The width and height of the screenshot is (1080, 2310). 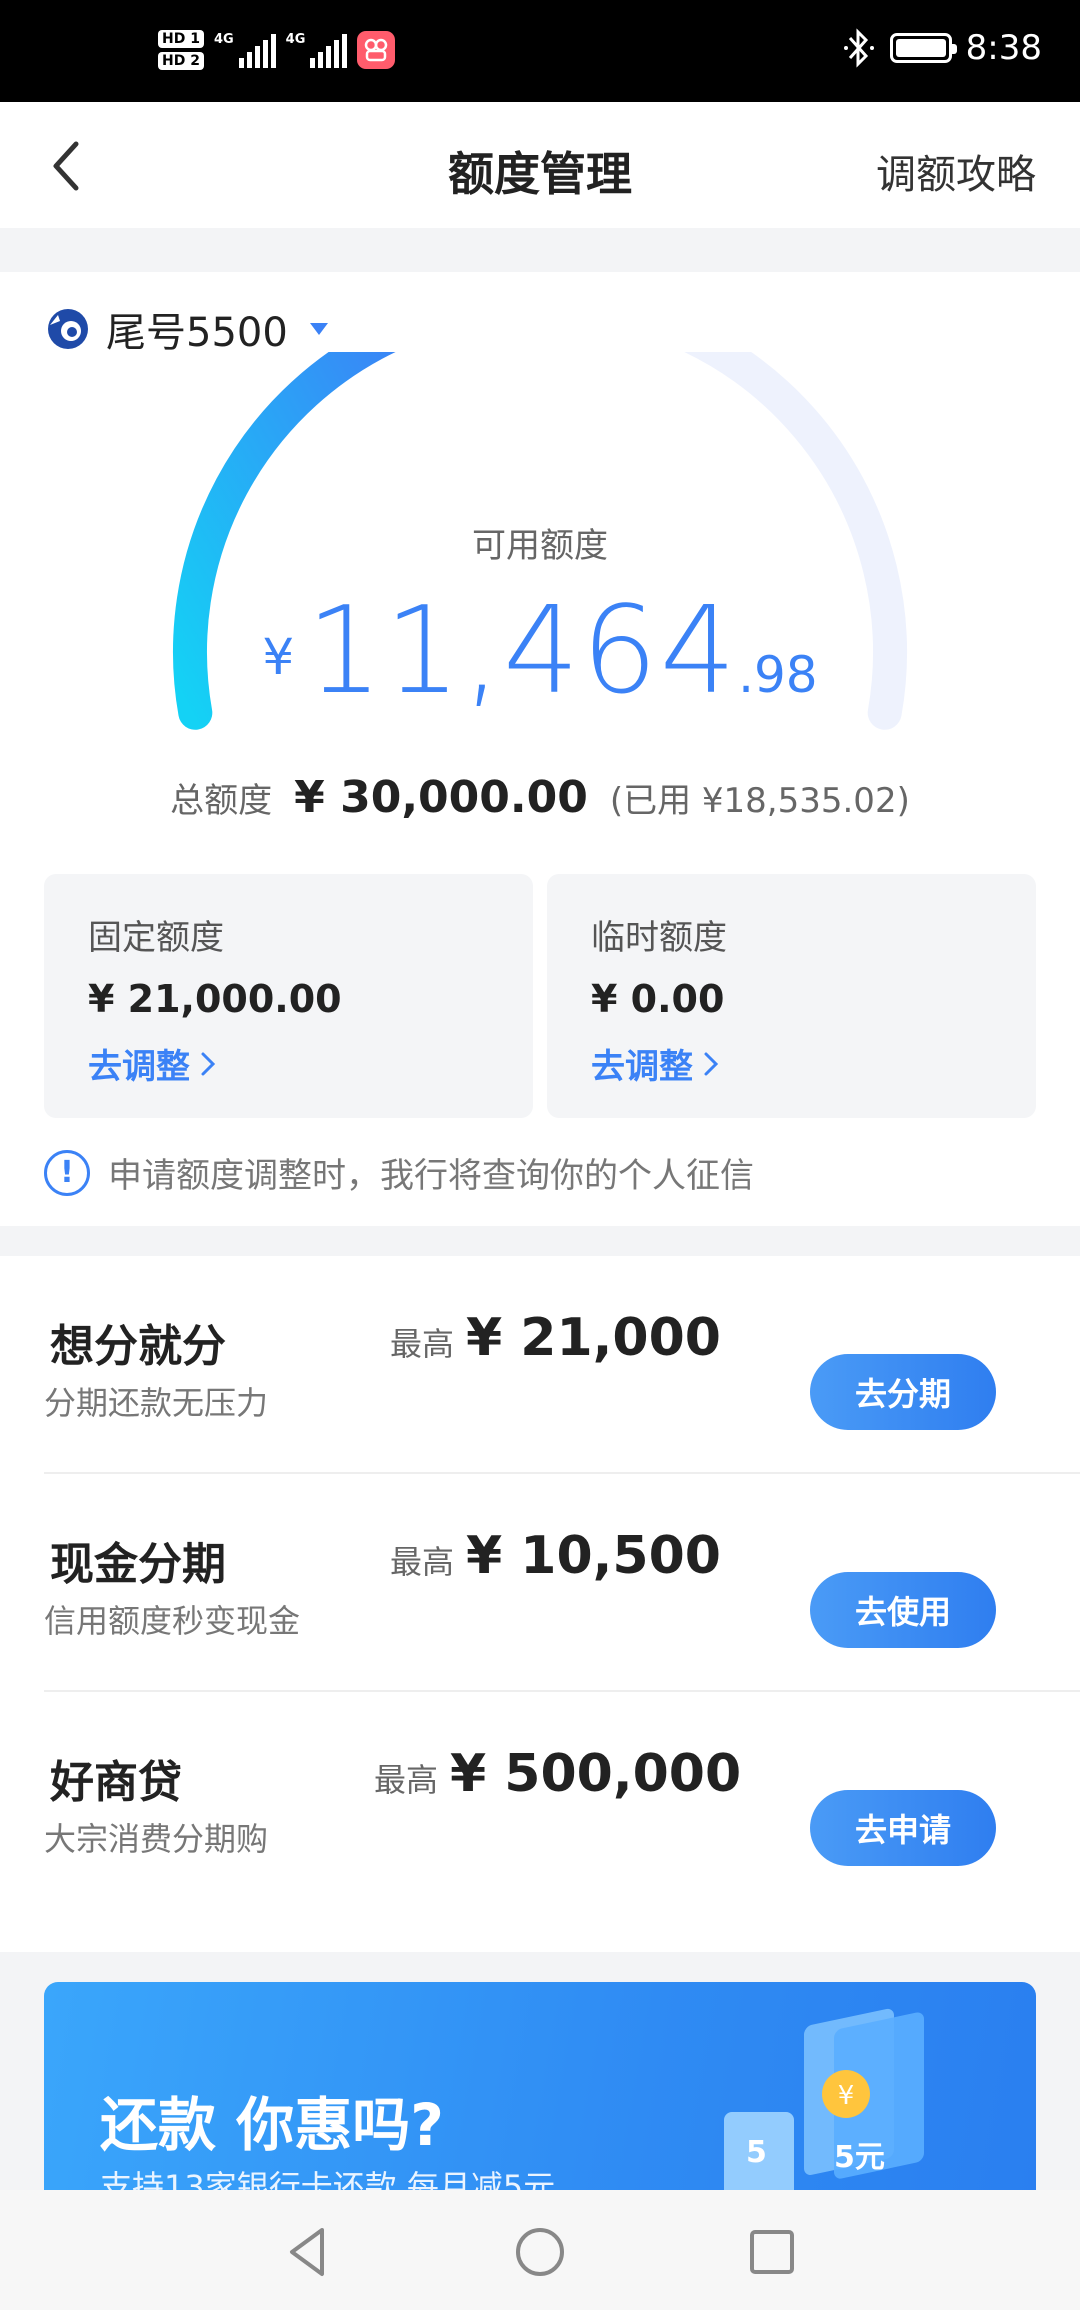 I want to click on credit-check-notice: ! 申请额度调整时，我行将查询你的个人征信, so click(x=399, y=1172).